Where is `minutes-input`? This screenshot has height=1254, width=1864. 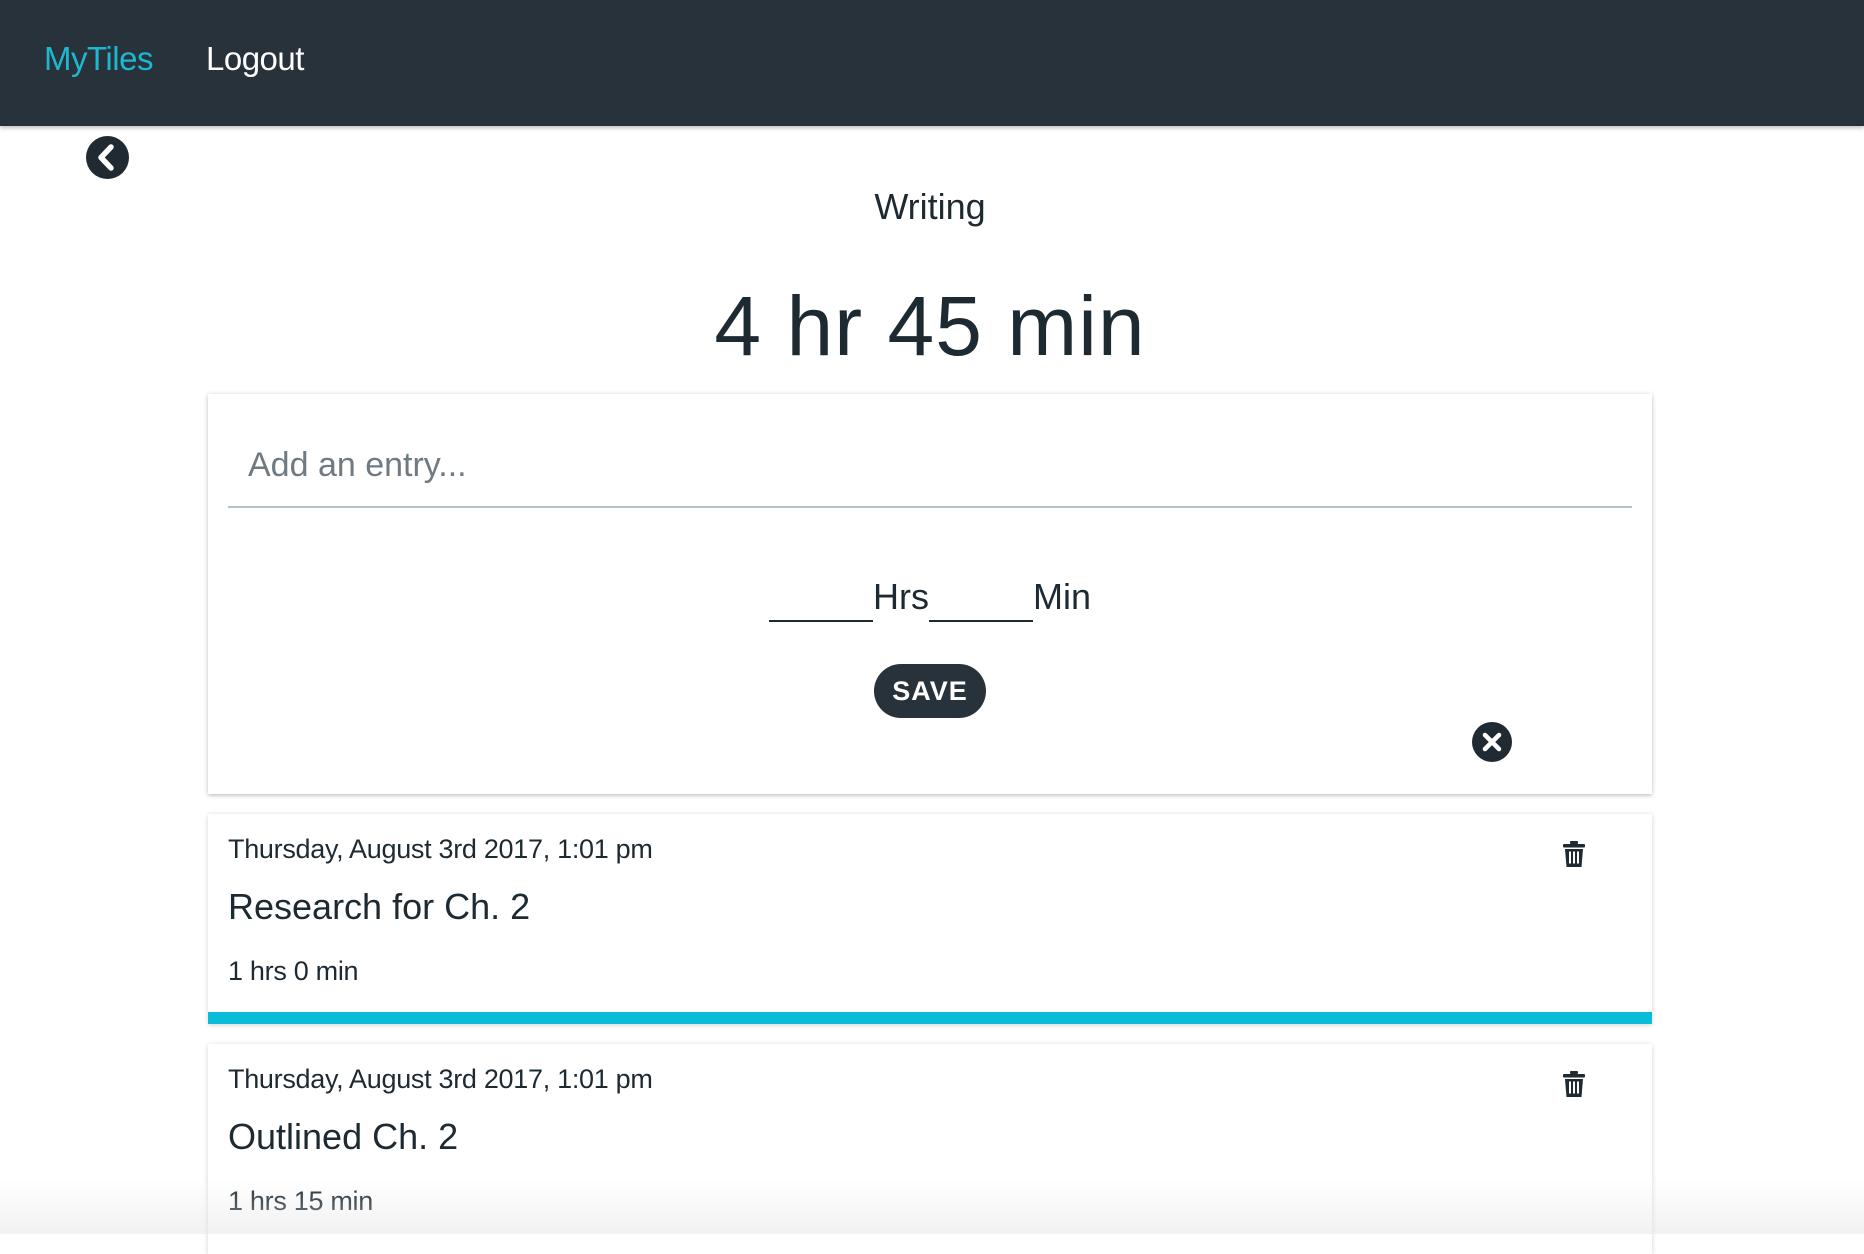
minutes-input is located at coordinates (980, 599).